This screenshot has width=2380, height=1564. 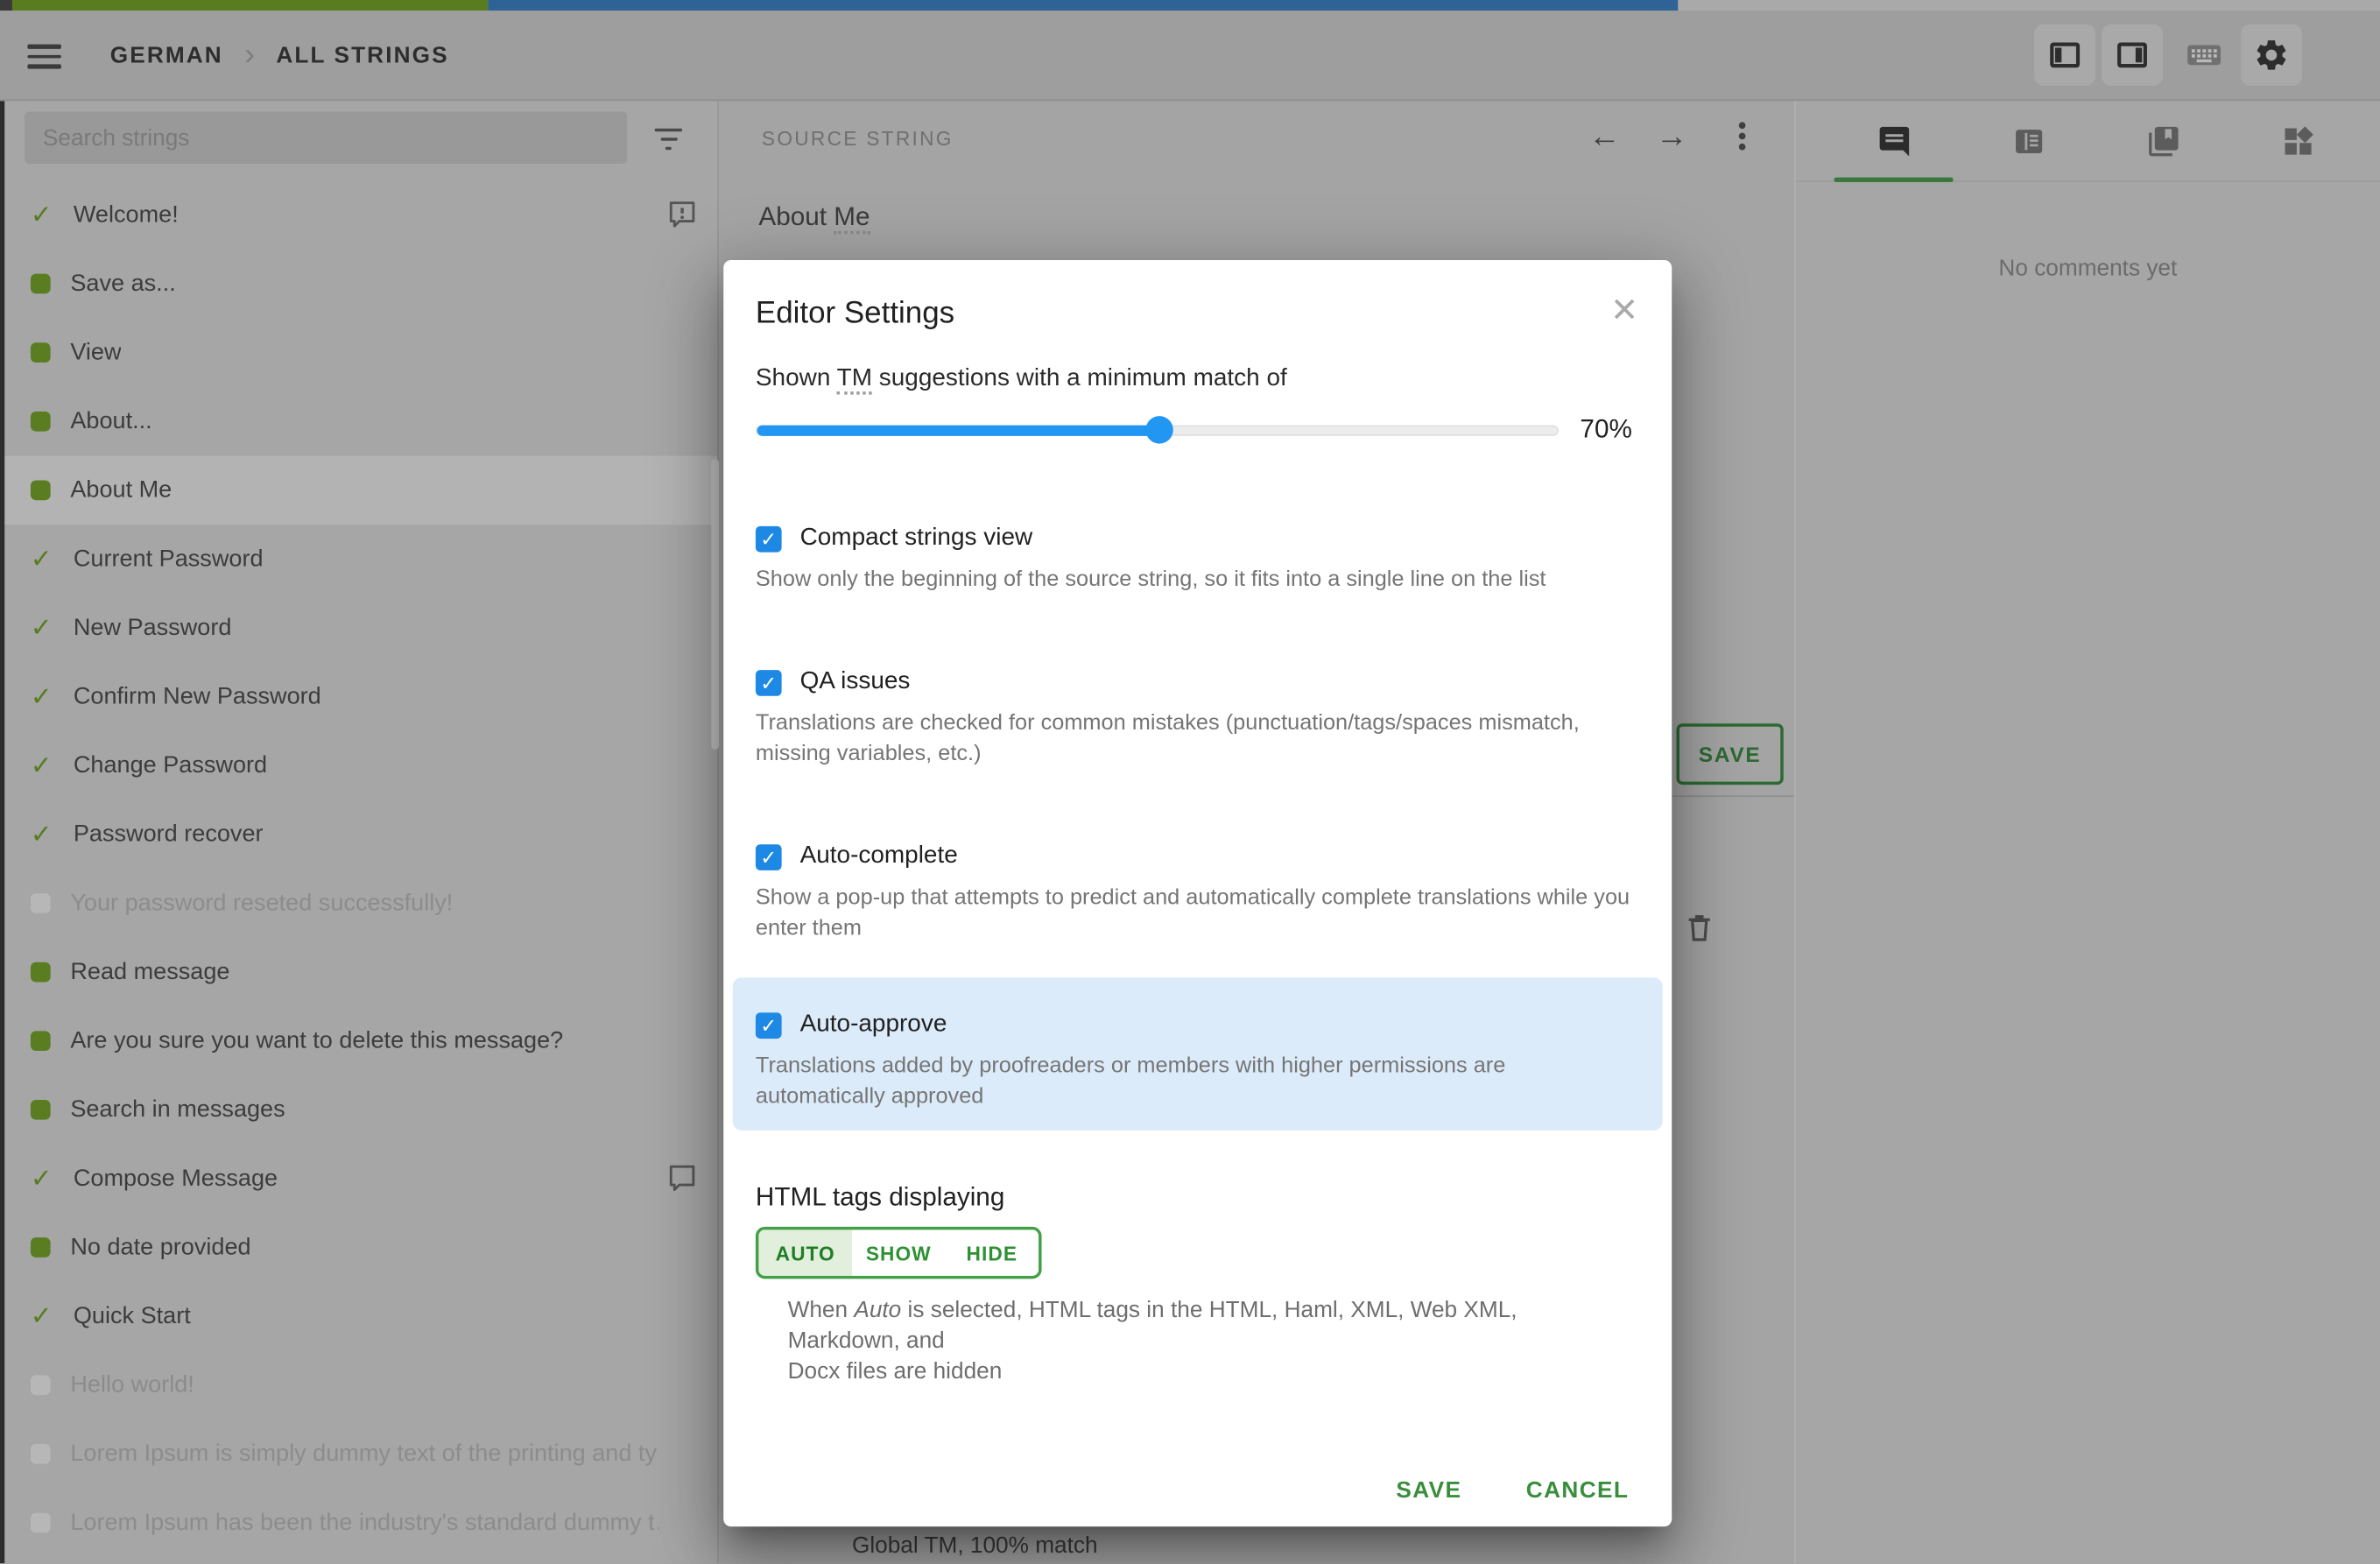 I want to click on tab-translation-memory, so click(x=2162, y=141).